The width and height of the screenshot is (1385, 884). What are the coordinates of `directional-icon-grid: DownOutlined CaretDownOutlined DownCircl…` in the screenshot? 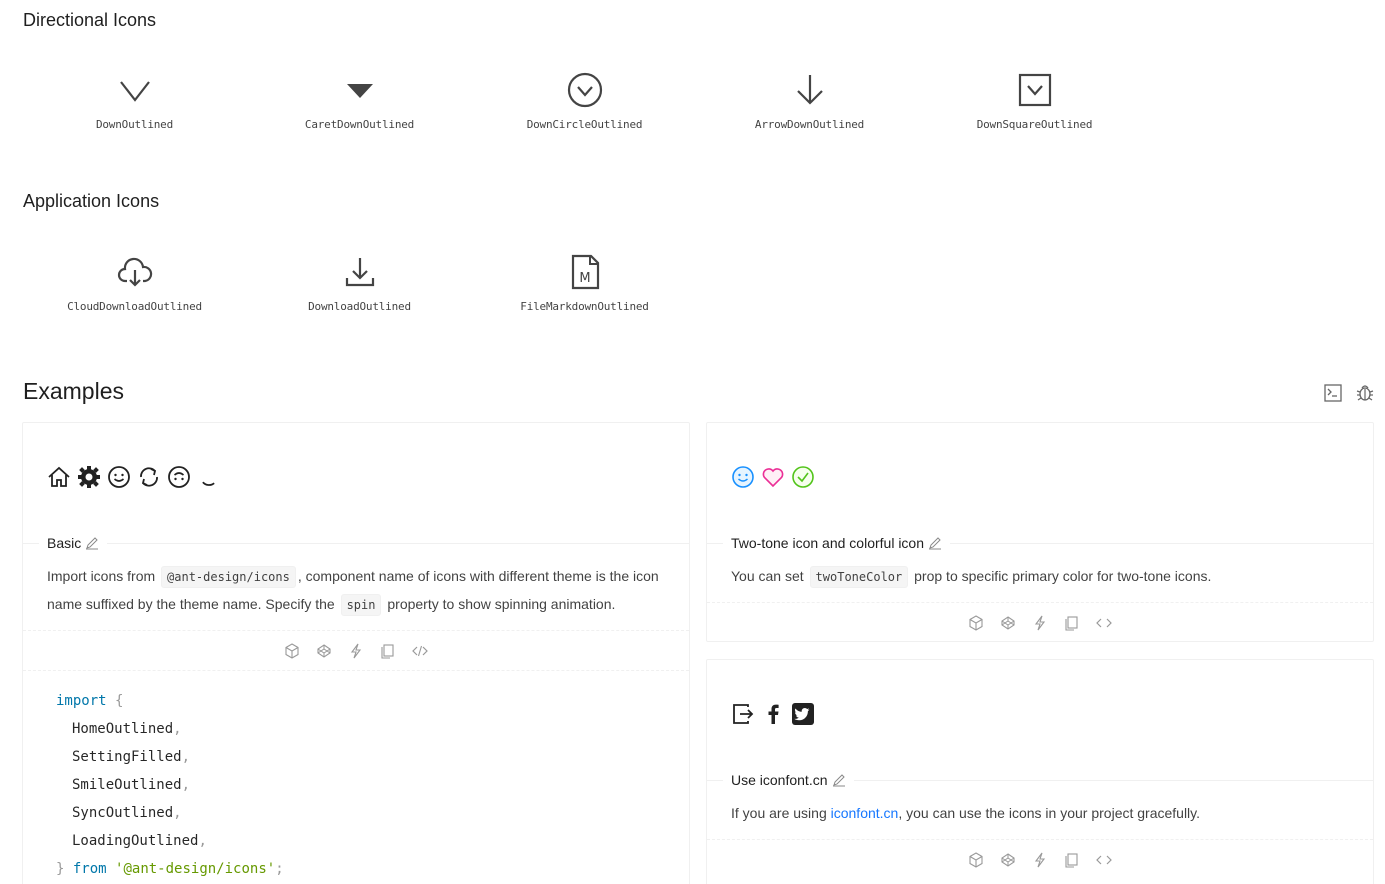 It's located at (584, 102).